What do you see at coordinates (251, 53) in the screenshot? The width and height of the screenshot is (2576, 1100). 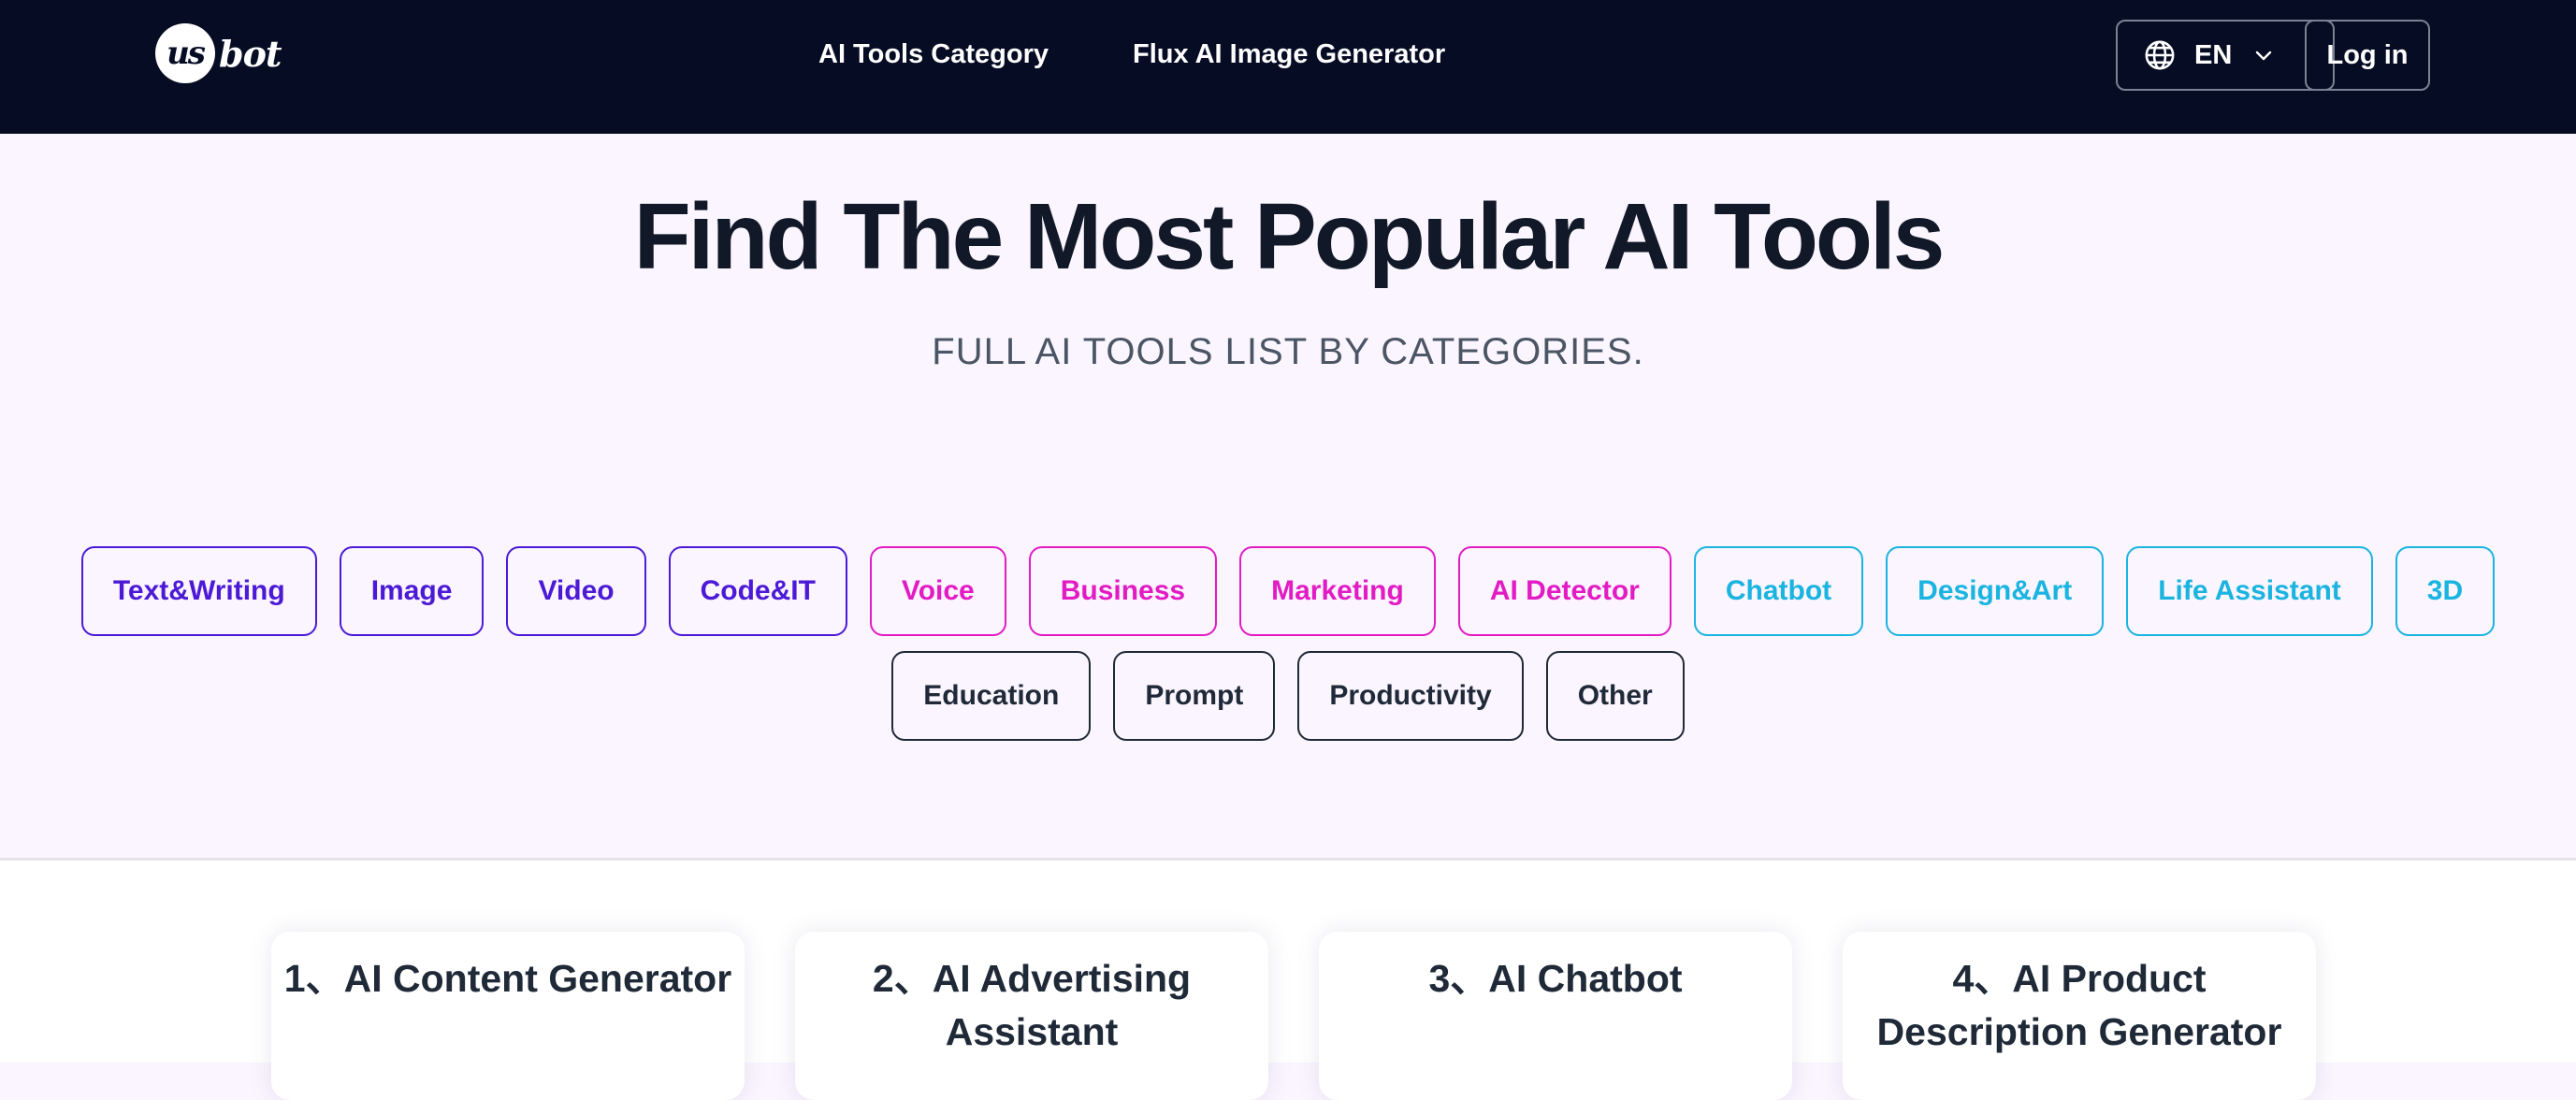 I see `logo-text: bot` at bounding box center [251, 53].